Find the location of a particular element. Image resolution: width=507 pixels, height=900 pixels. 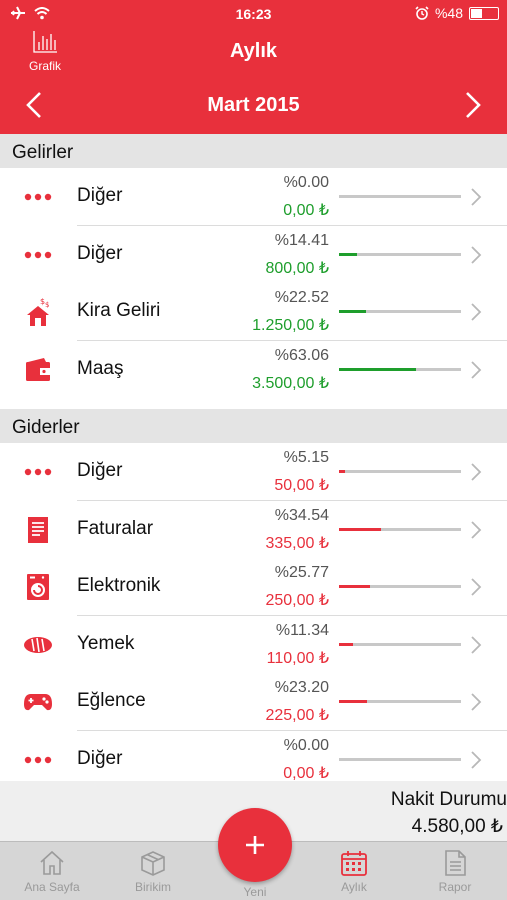

category-percent: %14.41 is located at coordinates (301, 240).